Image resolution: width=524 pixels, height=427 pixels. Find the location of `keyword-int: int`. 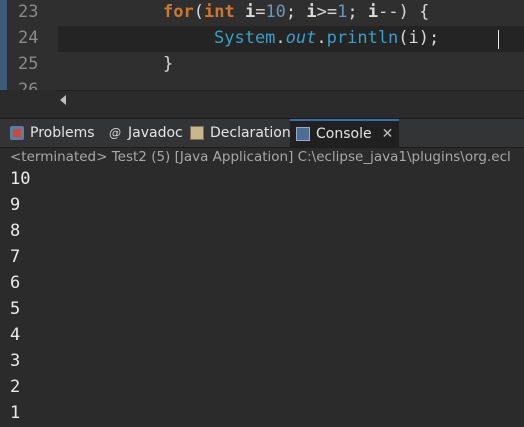

keyword-int: int is located at coordinates (219, 12).